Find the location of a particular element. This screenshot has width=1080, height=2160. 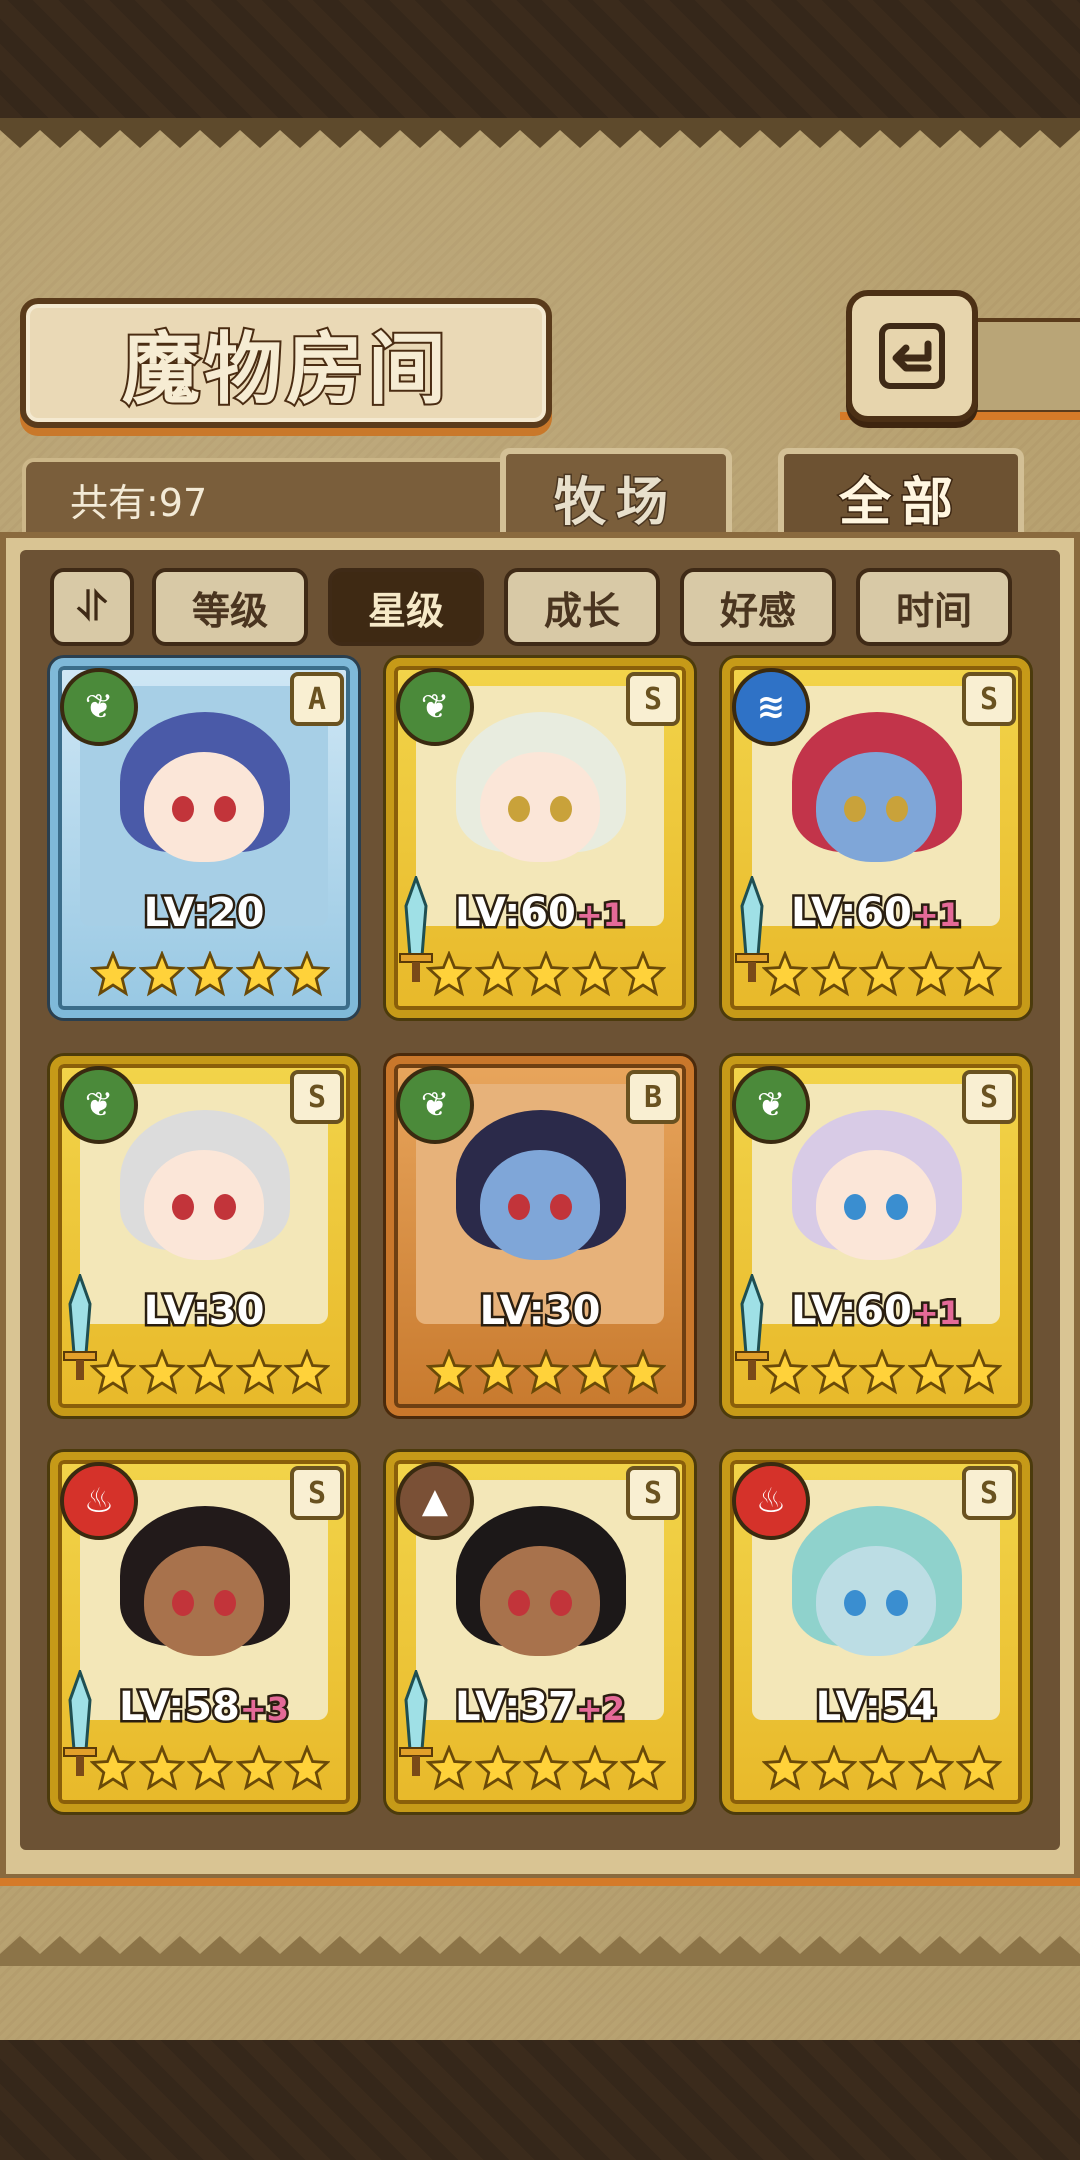

monster-level: LV:37+2 is located at coordinates (540, 1707).